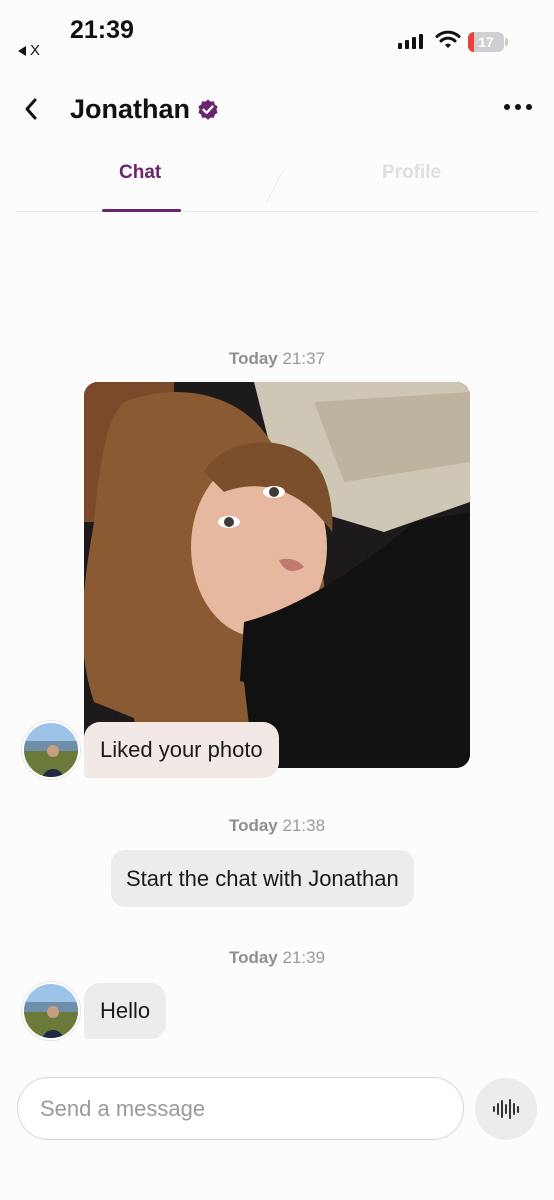 This screenshot has height=1200, width=554. What do you see at coordinates (102, 30) in the screenshot?
I see `status-time: 21:39` at bounding box center [102, 30].